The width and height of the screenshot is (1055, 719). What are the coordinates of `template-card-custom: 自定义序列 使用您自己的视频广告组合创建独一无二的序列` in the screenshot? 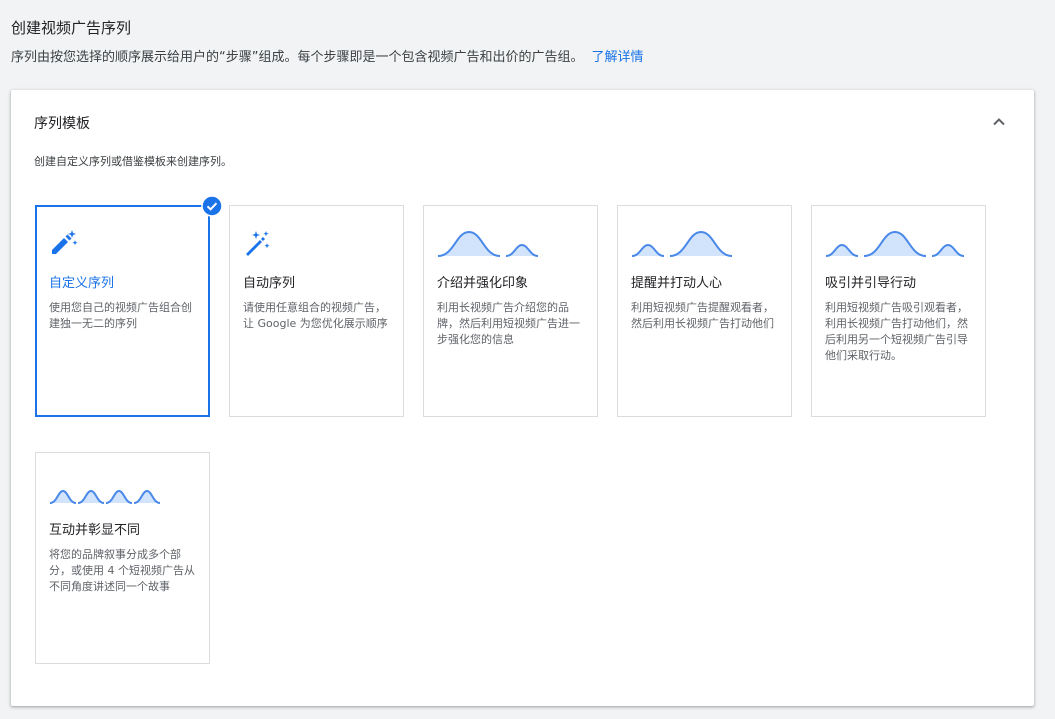 It's located at (129, 306).